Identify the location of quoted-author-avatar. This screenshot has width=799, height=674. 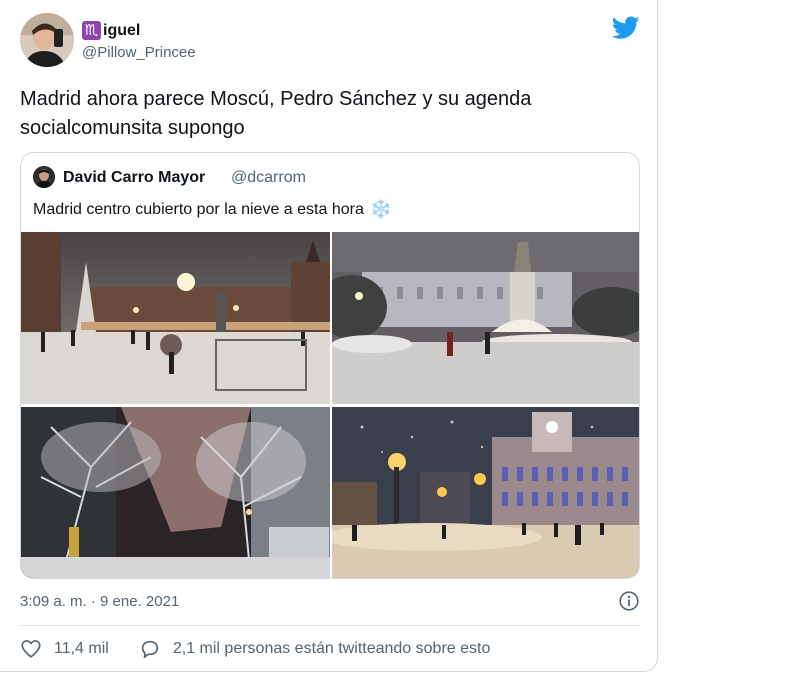
(44, 177).